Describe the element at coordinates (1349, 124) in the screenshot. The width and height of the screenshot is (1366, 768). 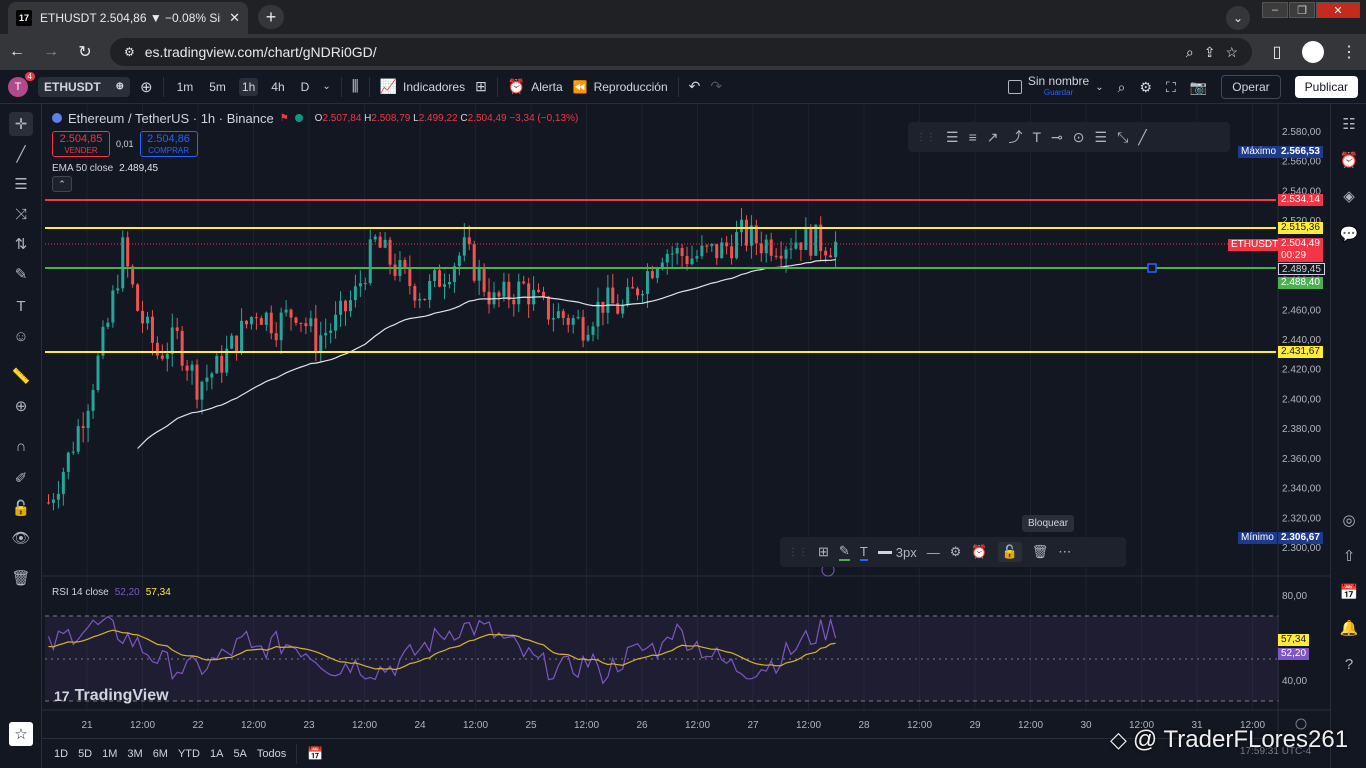
I see `watchlist-icon: ☷` at that location.